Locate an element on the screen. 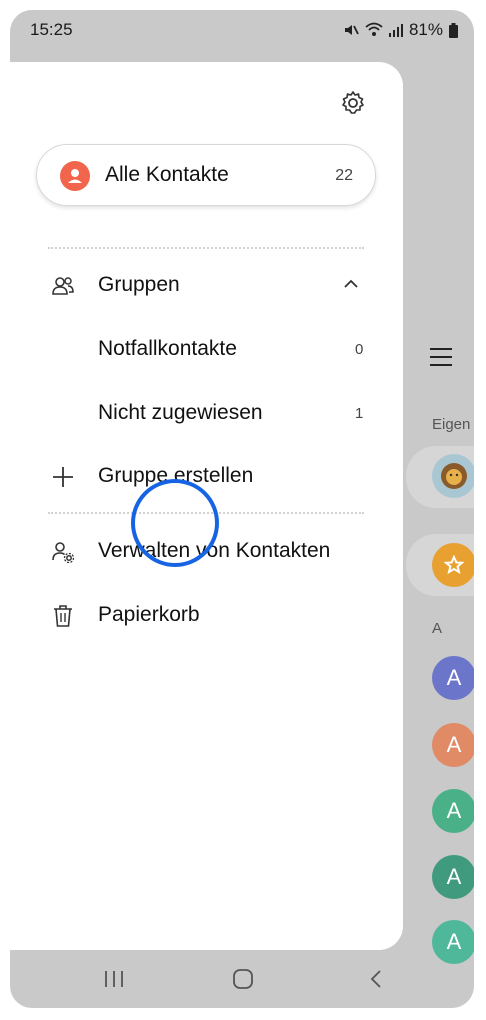 This screenshot has width=486, height=1020. trash-label: Papierkorb is located at coordinates (149, 614).